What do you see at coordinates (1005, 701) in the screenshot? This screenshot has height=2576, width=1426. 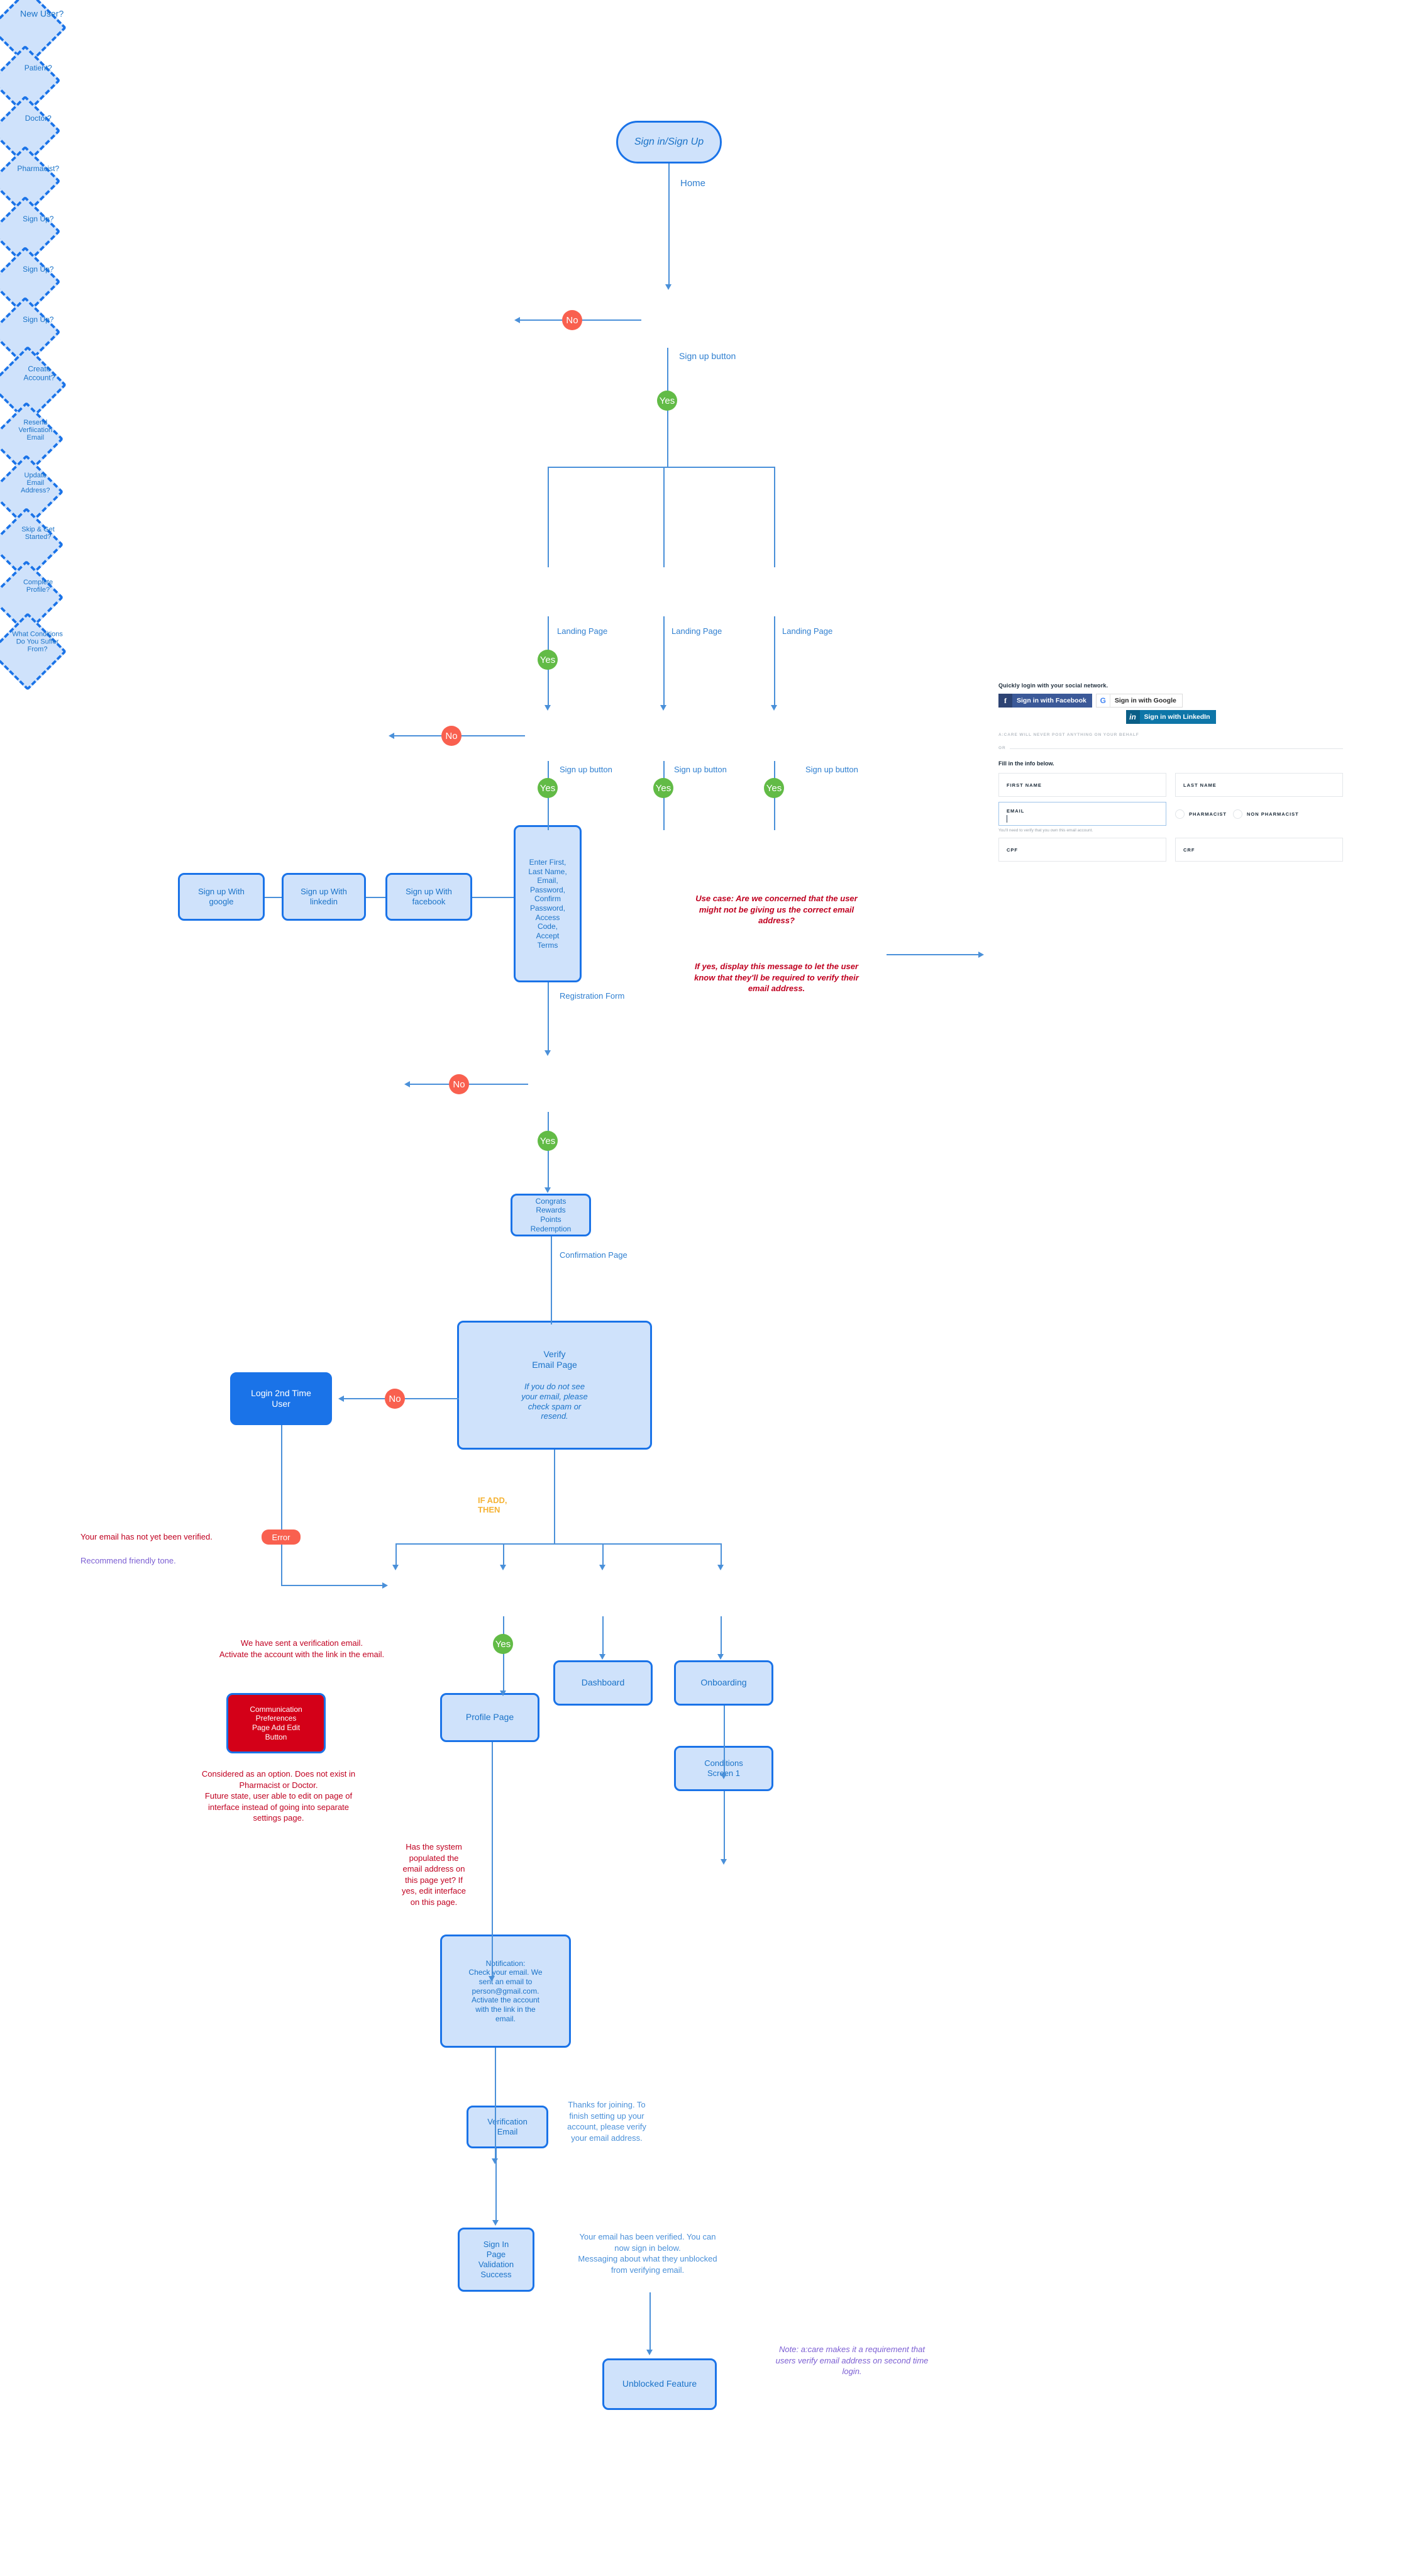 I see `facebook-icon: f` at bounding box center [1005, 701].